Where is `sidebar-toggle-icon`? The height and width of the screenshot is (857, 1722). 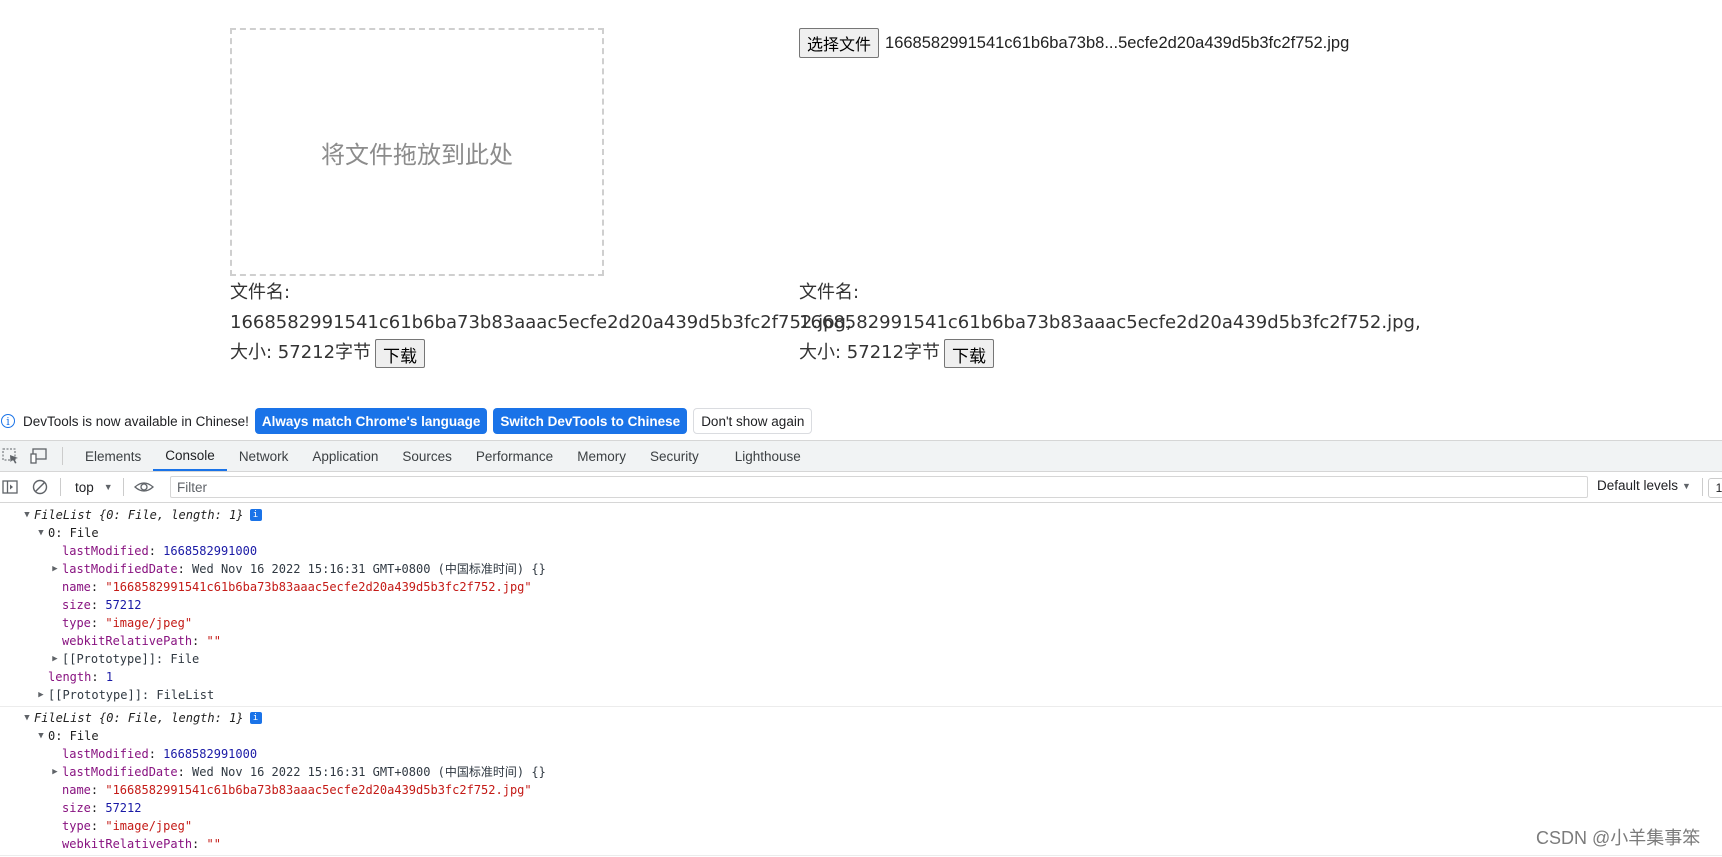
sidebar-toggle-icon is located at coordinates (10, 487).